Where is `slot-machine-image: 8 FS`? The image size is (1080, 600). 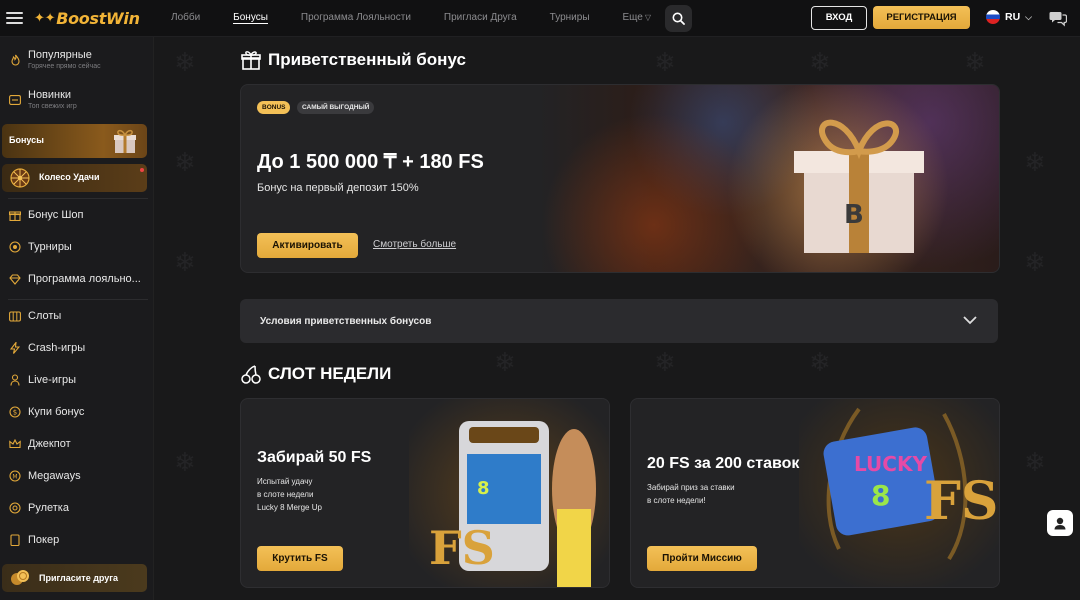 slot-machine-image: 8 FS is located at coordinates (509, 493).